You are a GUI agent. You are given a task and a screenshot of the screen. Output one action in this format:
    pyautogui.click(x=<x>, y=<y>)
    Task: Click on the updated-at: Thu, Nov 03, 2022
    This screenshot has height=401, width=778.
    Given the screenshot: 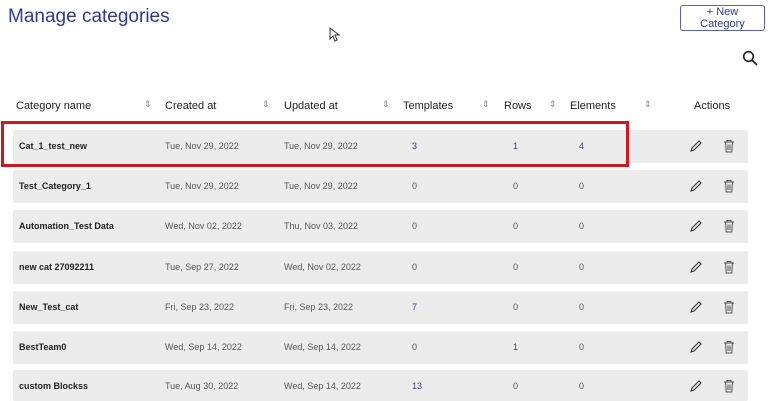 What is the action you would take?
    pyautogui.click(x=321, y=226)
    